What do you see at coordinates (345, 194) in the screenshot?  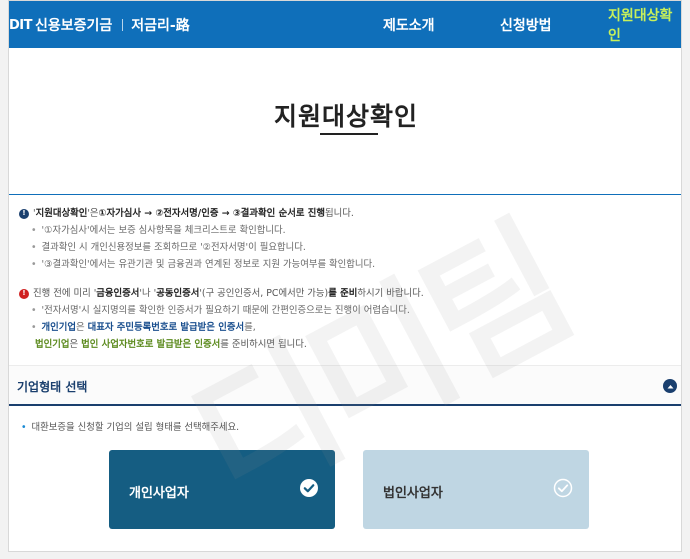 I see `divider` at bounding box center [345, 194].